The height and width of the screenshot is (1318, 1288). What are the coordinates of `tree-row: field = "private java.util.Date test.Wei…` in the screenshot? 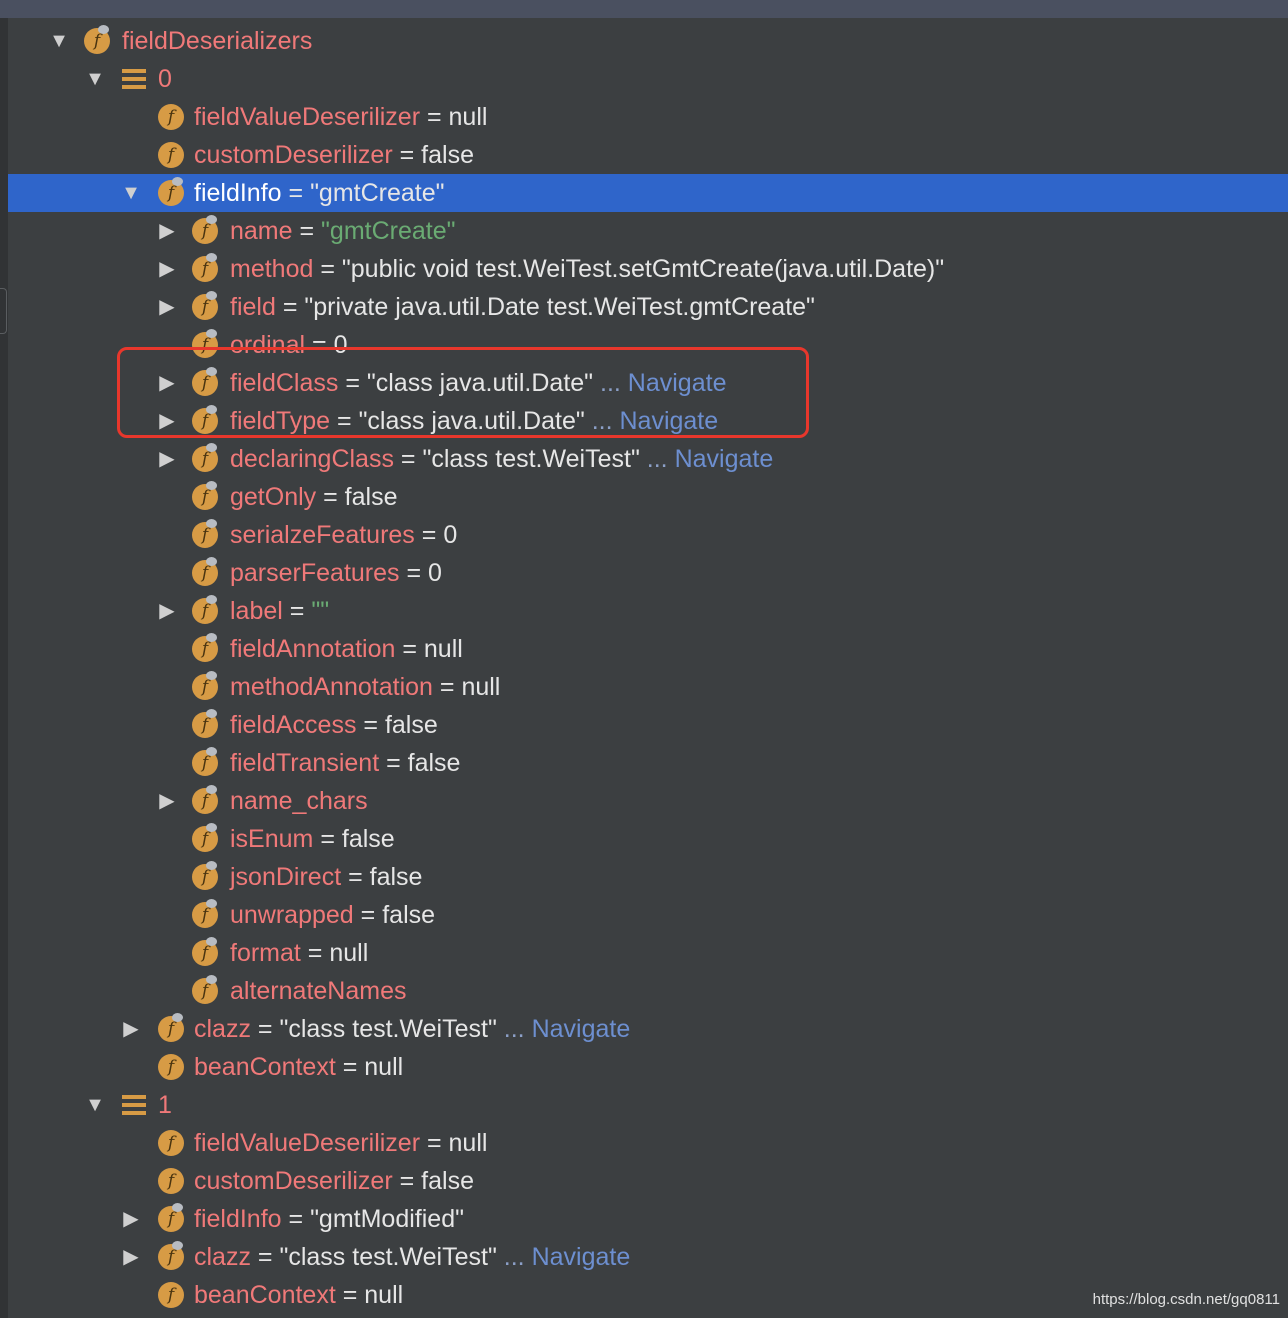 It's located at (648, 307).